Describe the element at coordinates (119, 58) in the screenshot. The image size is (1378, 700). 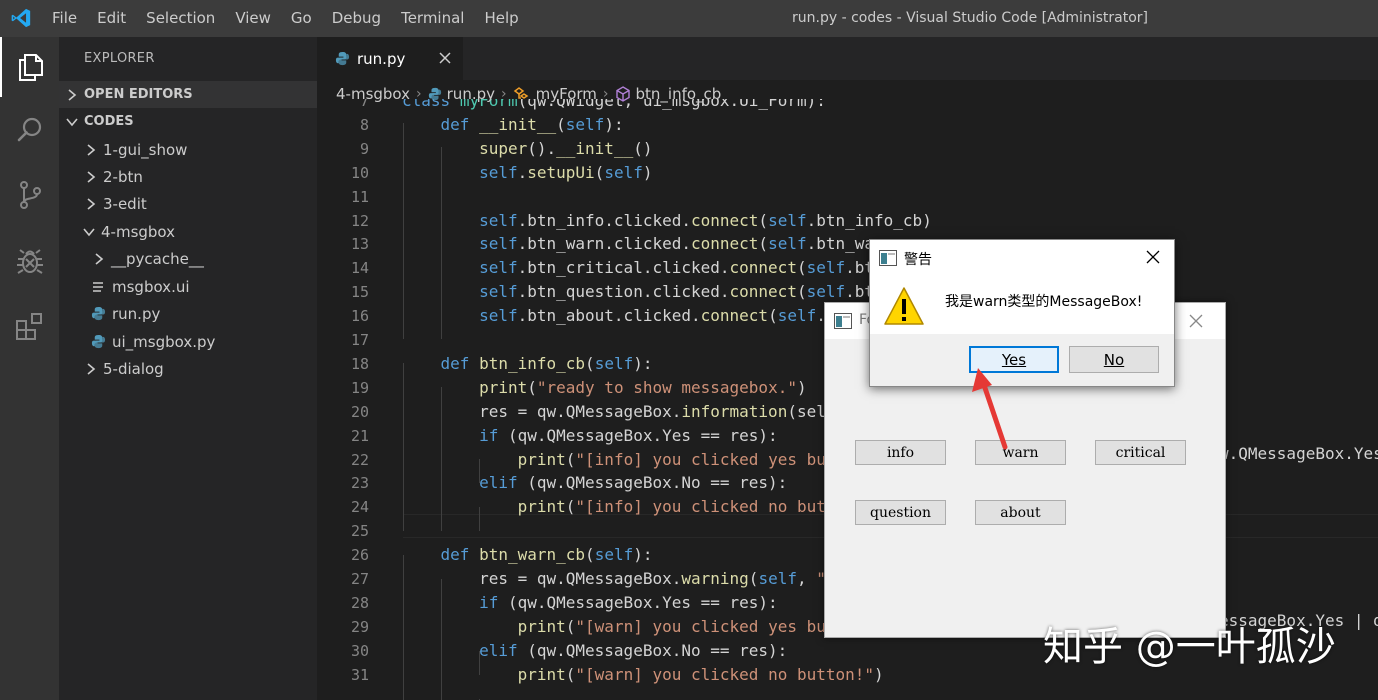
I see `sidebar-title: EXPLORER` at that location.